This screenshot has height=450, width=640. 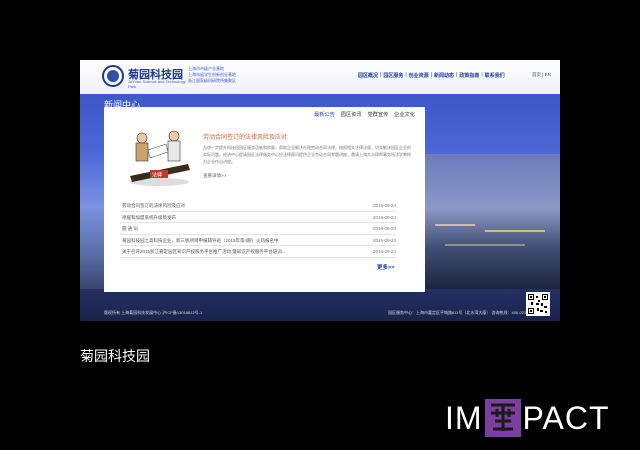 What do you see at coordinates (212, 80) in the screenshot?
I see `tagline-line: 浙江国家级科研院所集聚区` at bounding box center [212, 80].